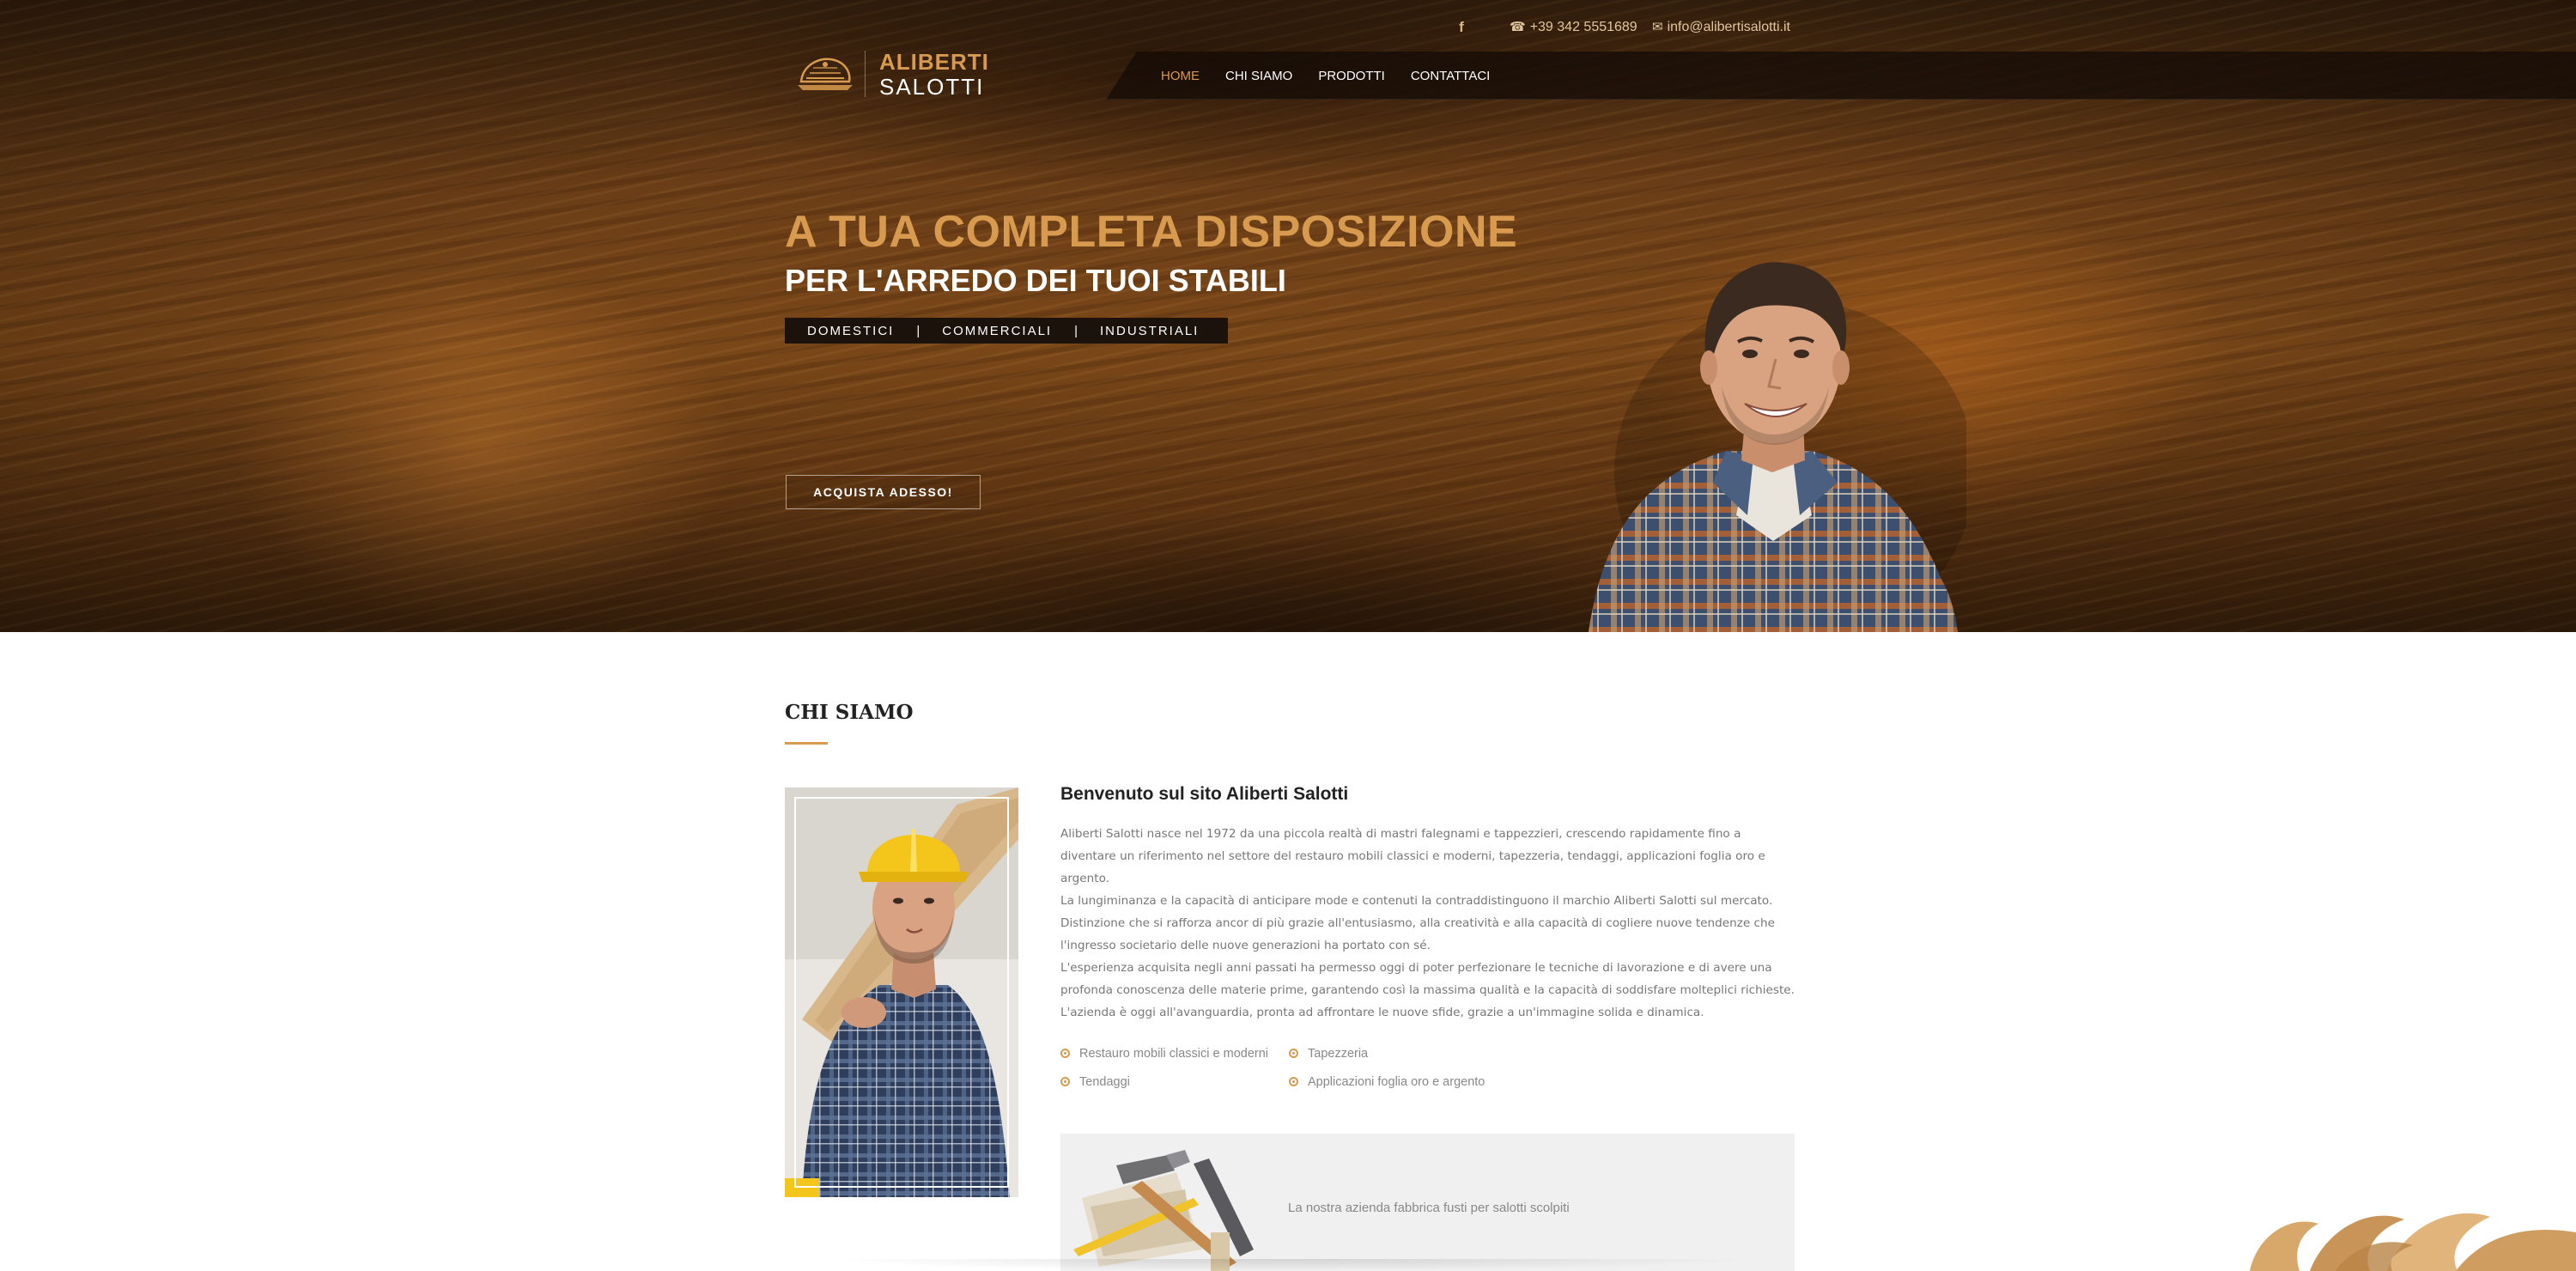 The image size is (2576, 1271). I want to click on envelope-icon: ✉, so click(1657, 27).